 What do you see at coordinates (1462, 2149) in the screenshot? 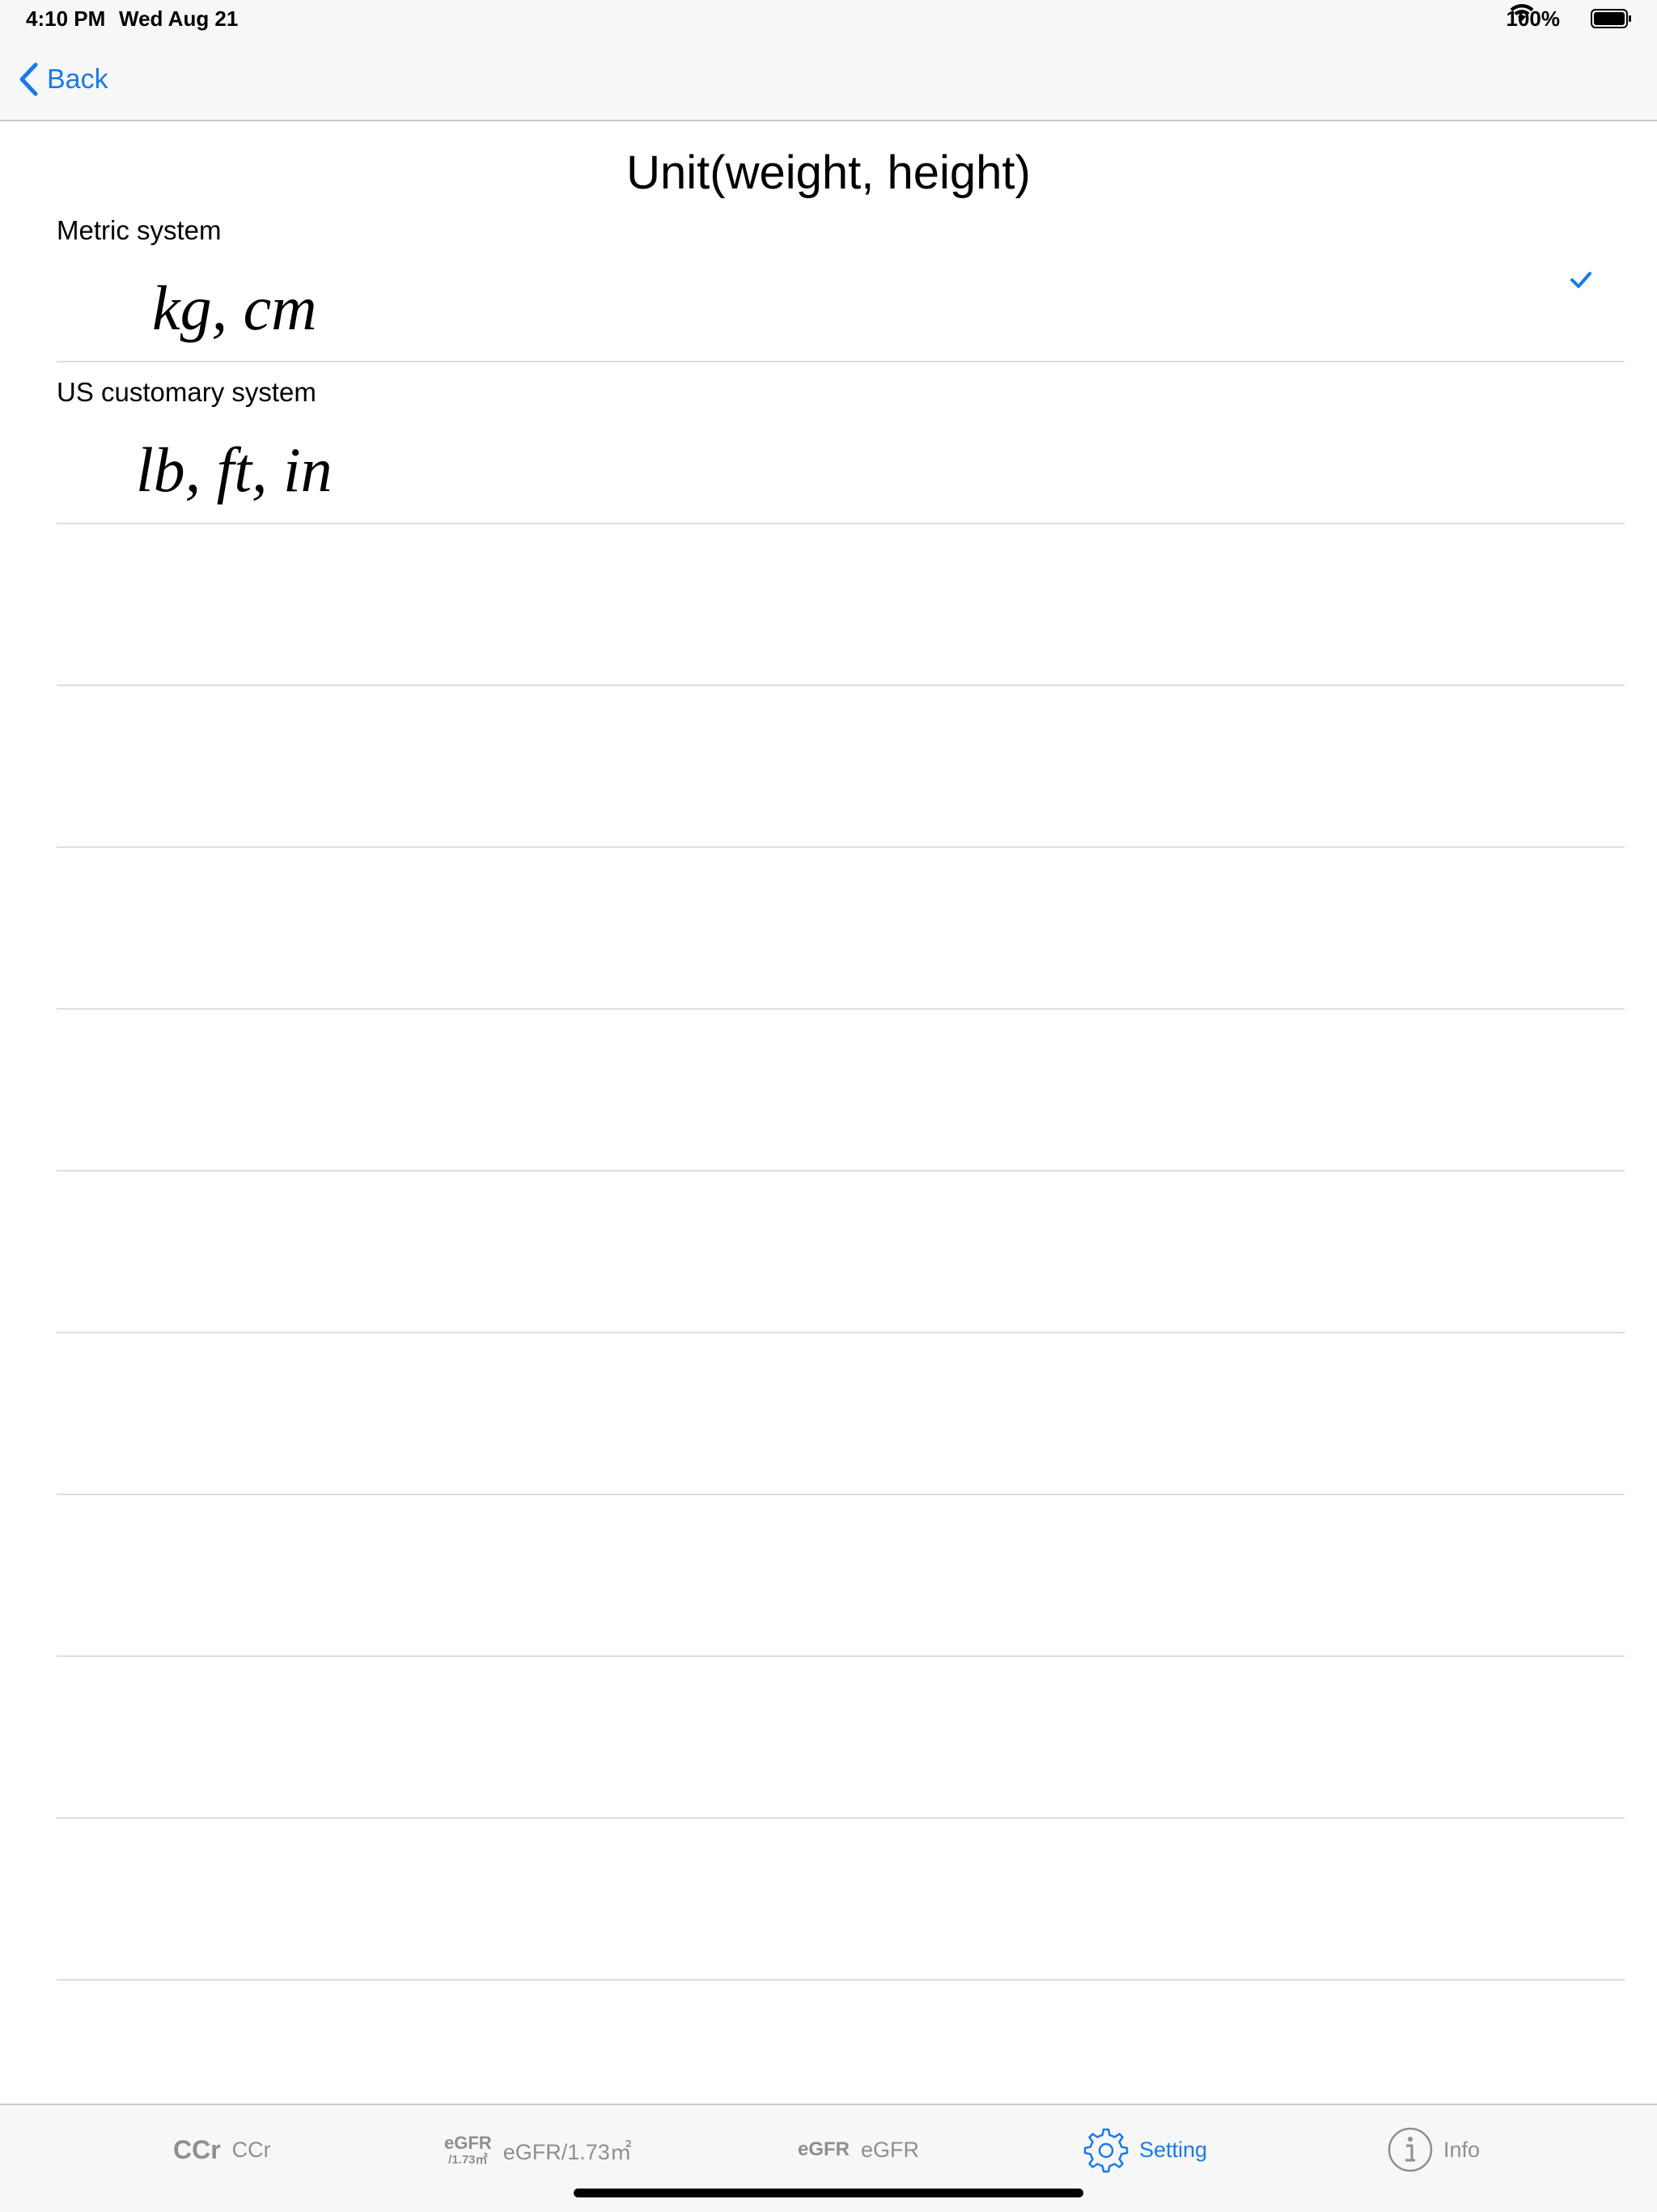
I see `tab-label: Info` at bounding box center [1462, 2149].